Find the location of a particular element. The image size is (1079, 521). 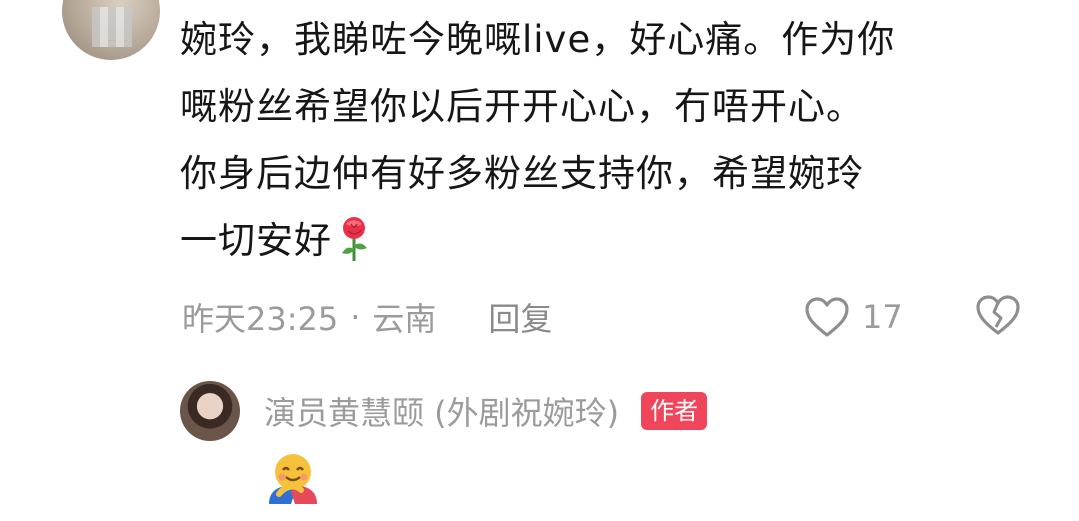

comment-line-text: 一切安好 is located at coordinates (256, 240).